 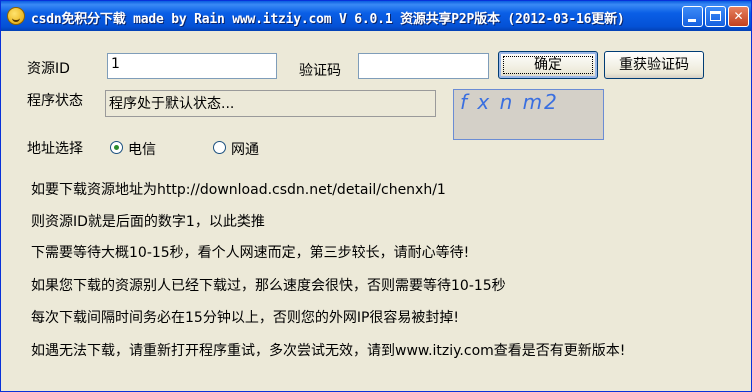 What do you see at coordinates (48, 69) in the screenshot?
I see `resource-id-label: 资源ID` at bounding box center [48, 69].